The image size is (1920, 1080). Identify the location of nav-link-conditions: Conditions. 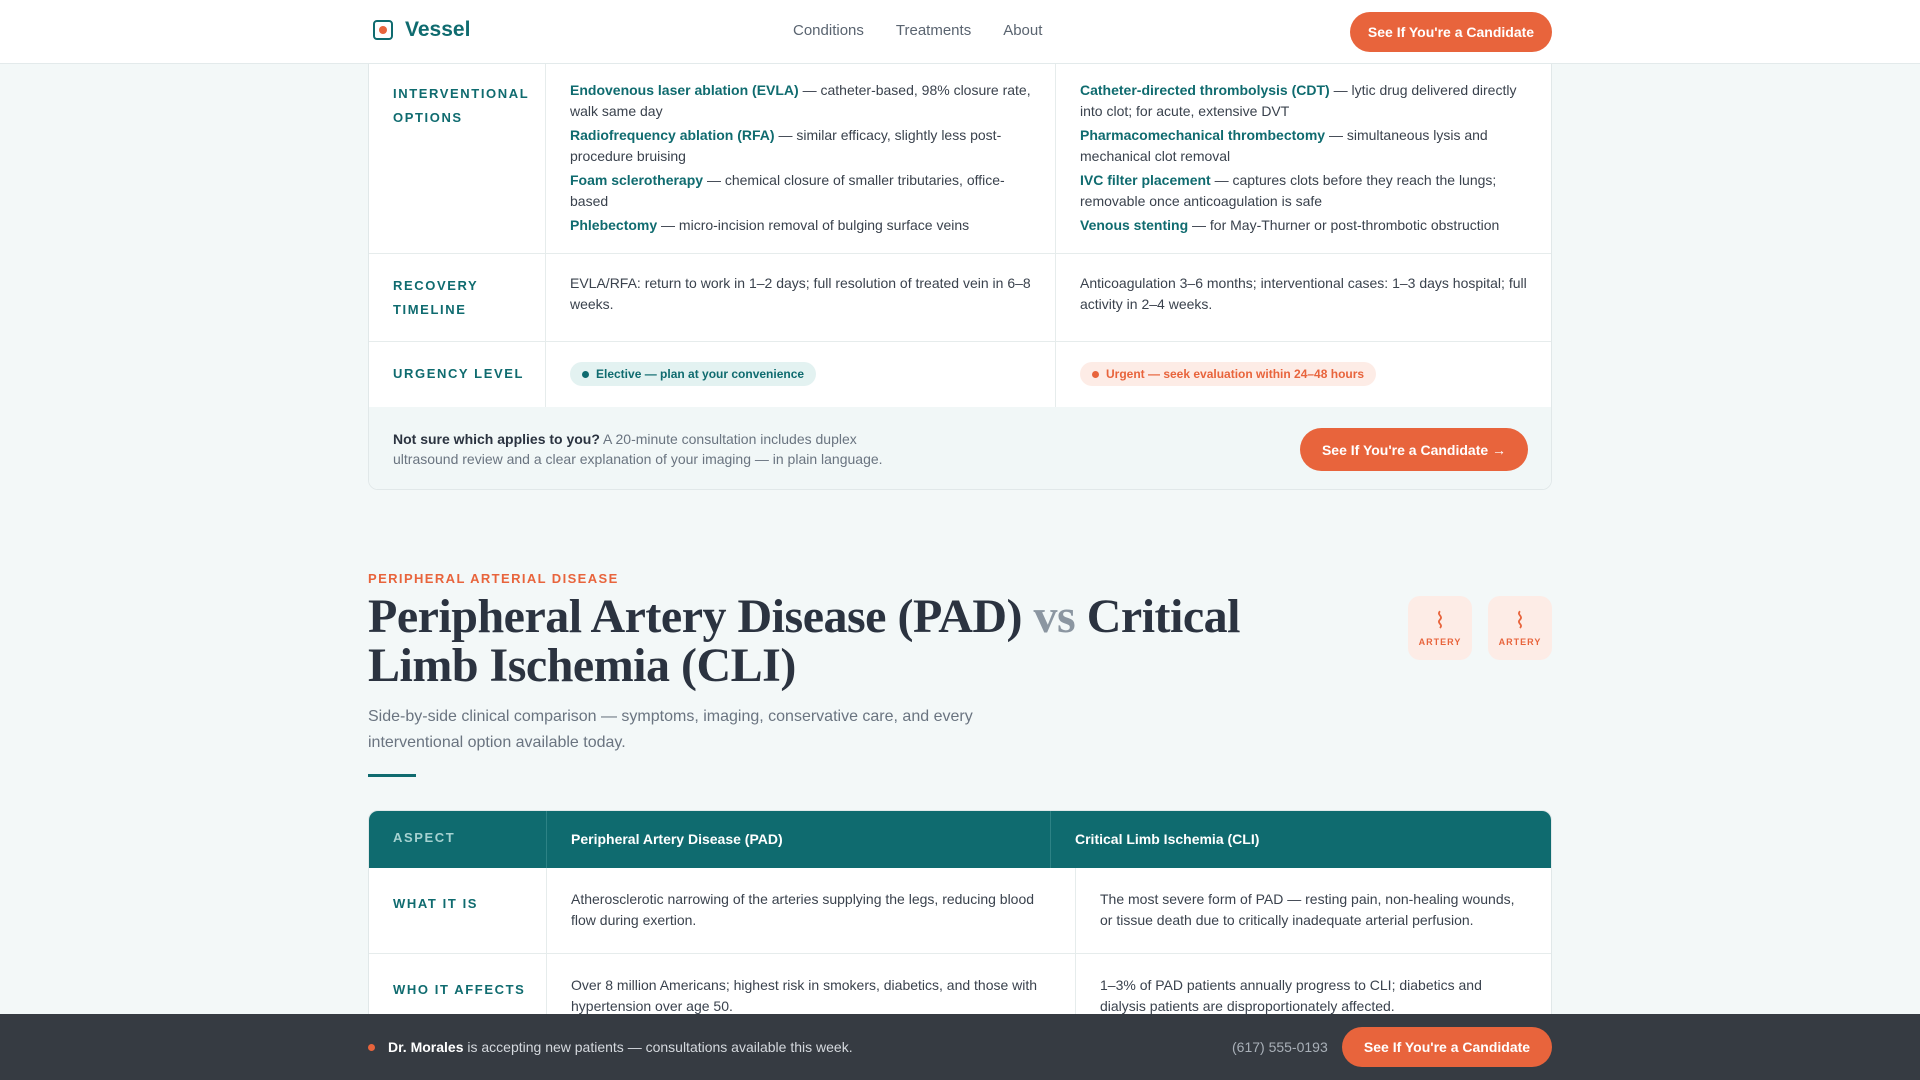
(828, 30).